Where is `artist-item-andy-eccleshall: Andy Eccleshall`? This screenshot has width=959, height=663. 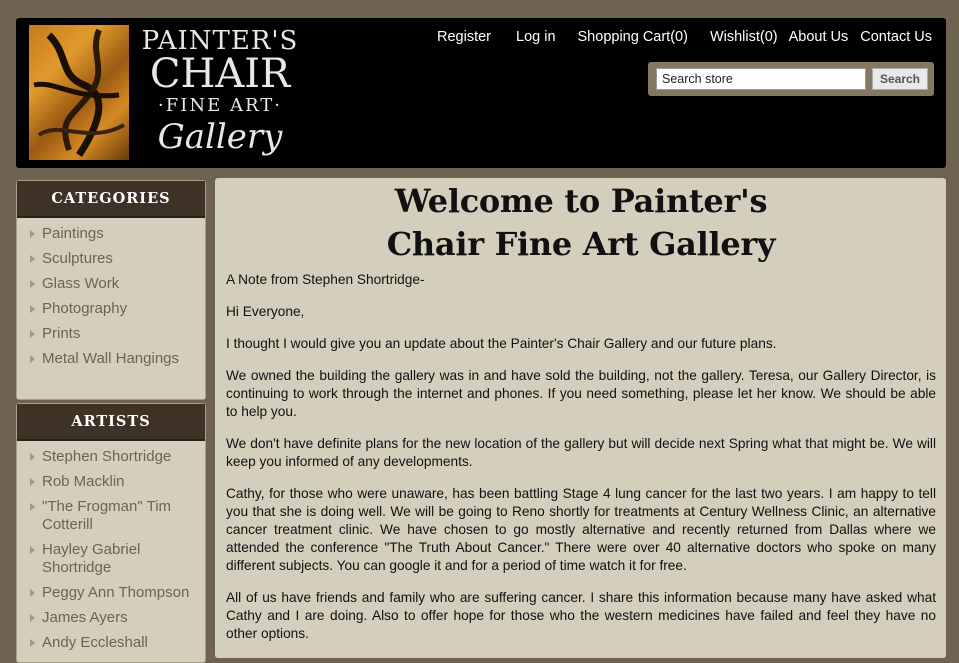 artist-item-andy-eccleshall: Andy Eccleshall is located at coordinates (117, 643).